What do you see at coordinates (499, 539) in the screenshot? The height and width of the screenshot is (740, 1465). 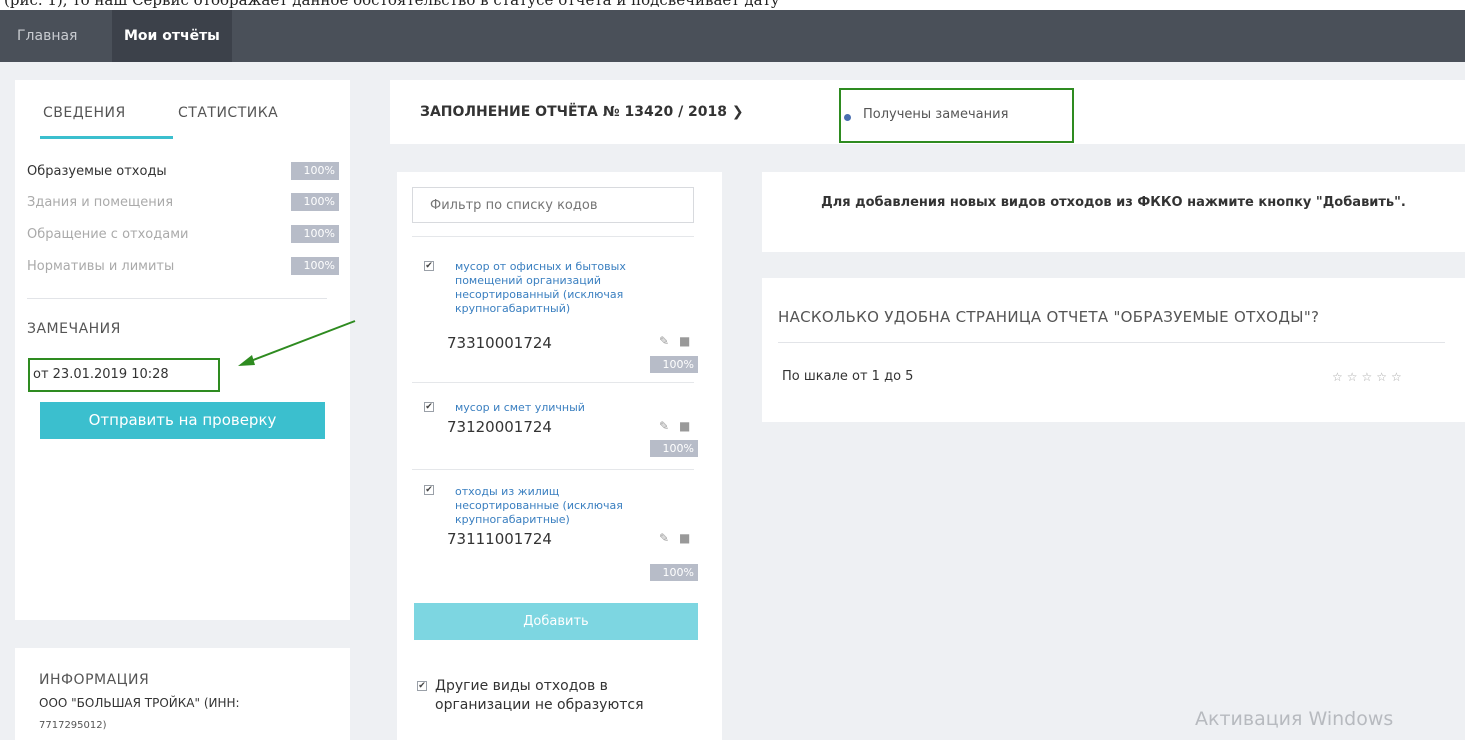 I see `waste-code: 73111001724` at bounding box center [499, 539].